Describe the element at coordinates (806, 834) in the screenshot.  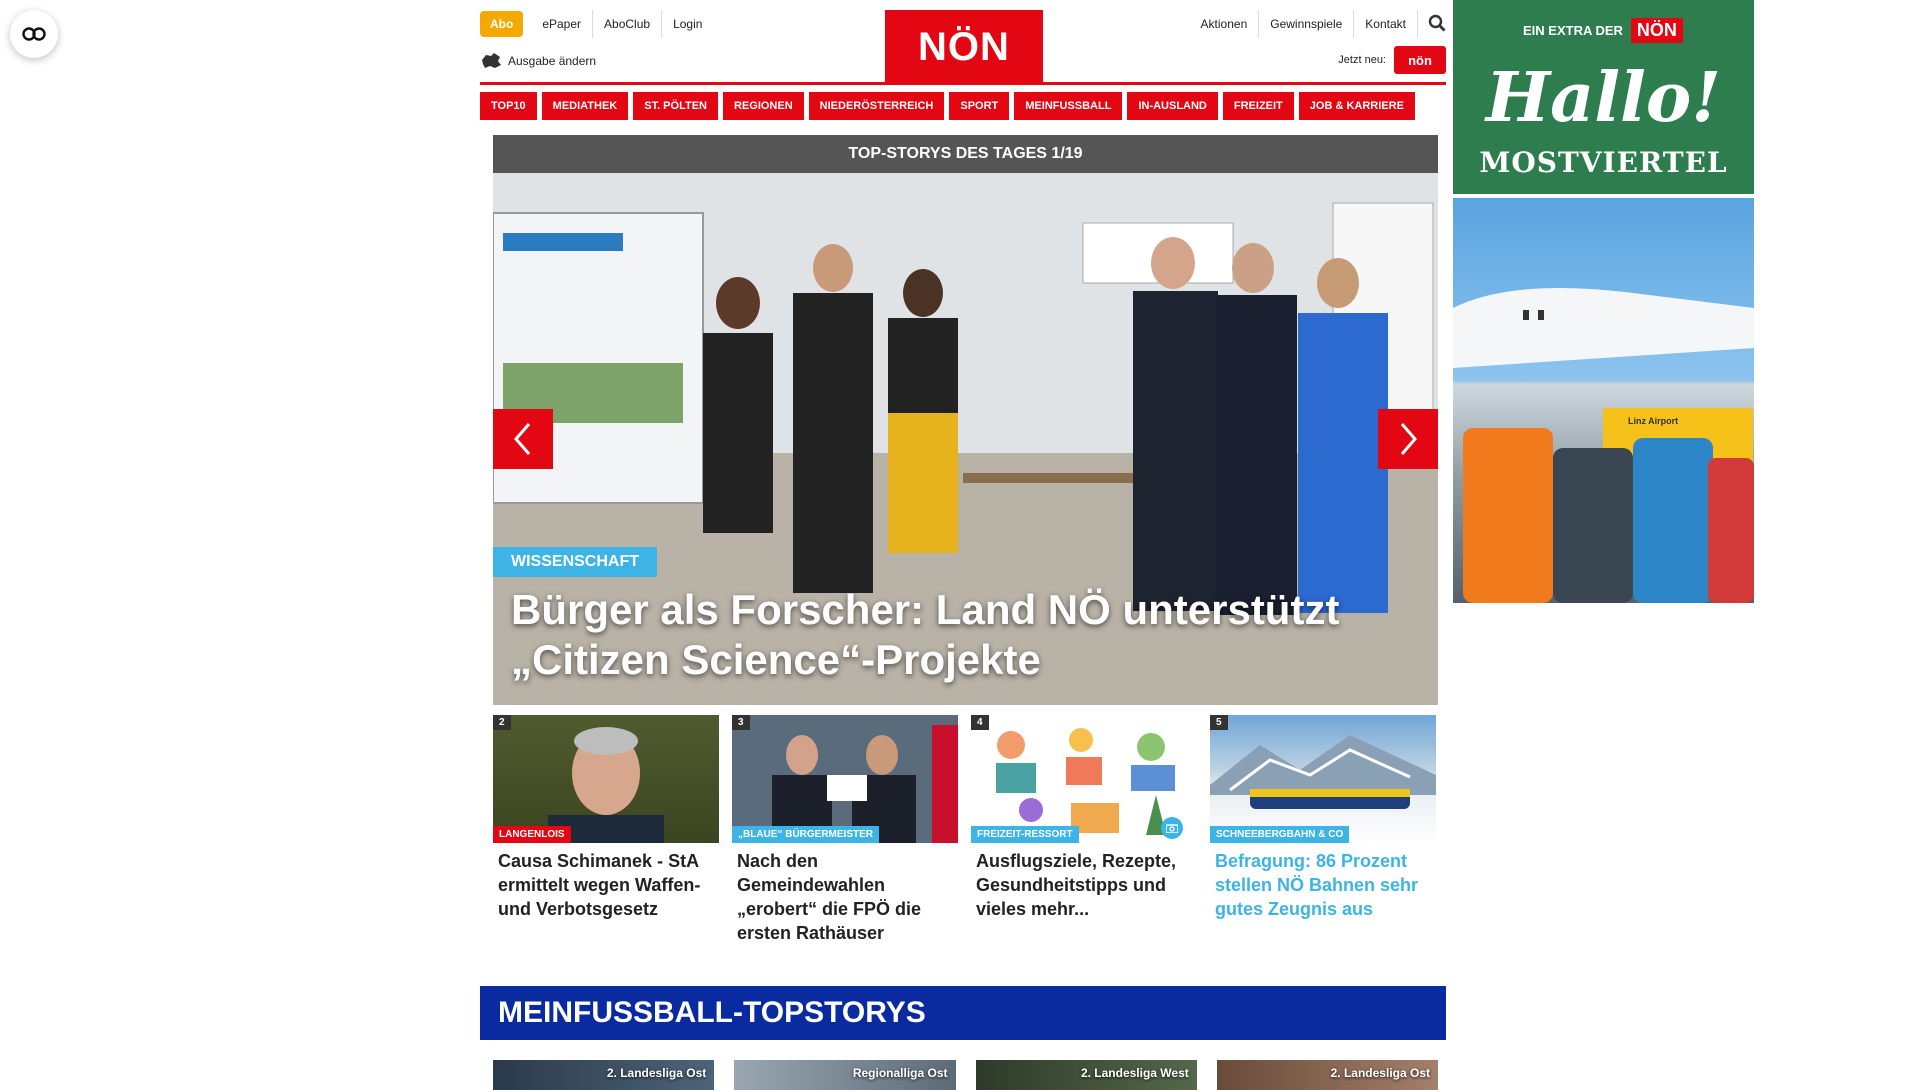
I see `story-tag: „BLAUE“ BÜRGERMEISTER` at that location.